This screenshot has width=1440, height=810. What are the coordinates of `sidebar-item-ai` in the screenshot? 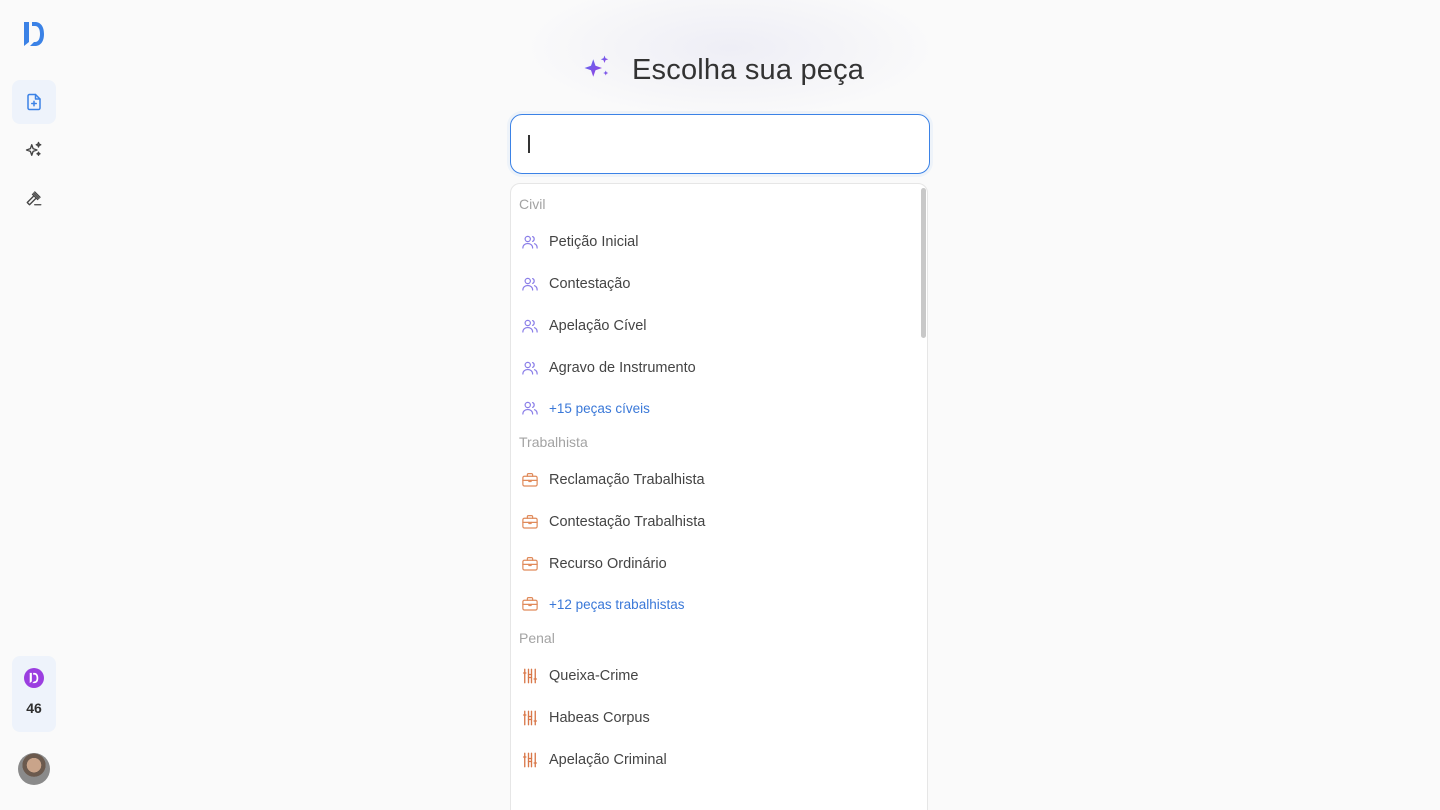 It's located at (34, 150).